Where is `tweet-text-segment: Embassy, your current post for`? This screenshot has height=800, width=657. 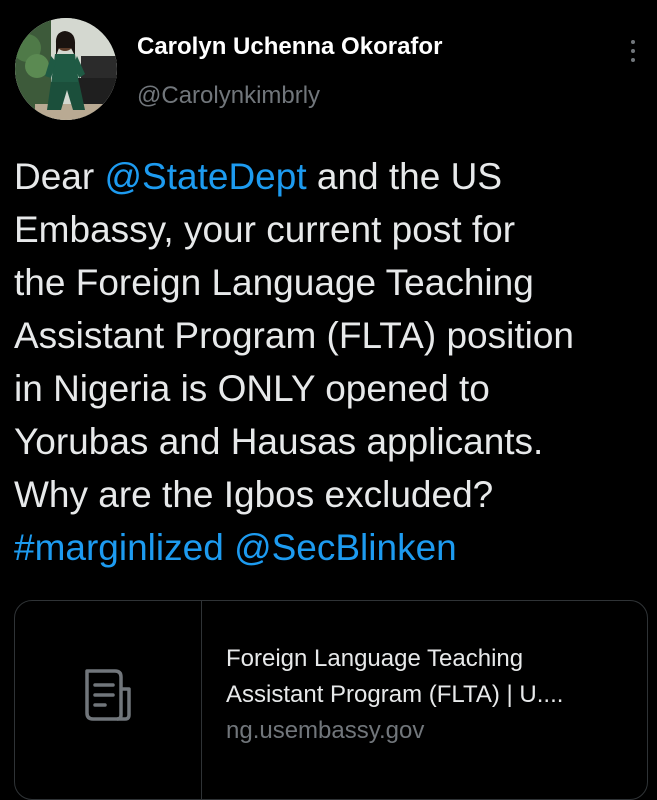 tweet-text-segment: Embassy, your current post for is located at coordinates (265, 229).